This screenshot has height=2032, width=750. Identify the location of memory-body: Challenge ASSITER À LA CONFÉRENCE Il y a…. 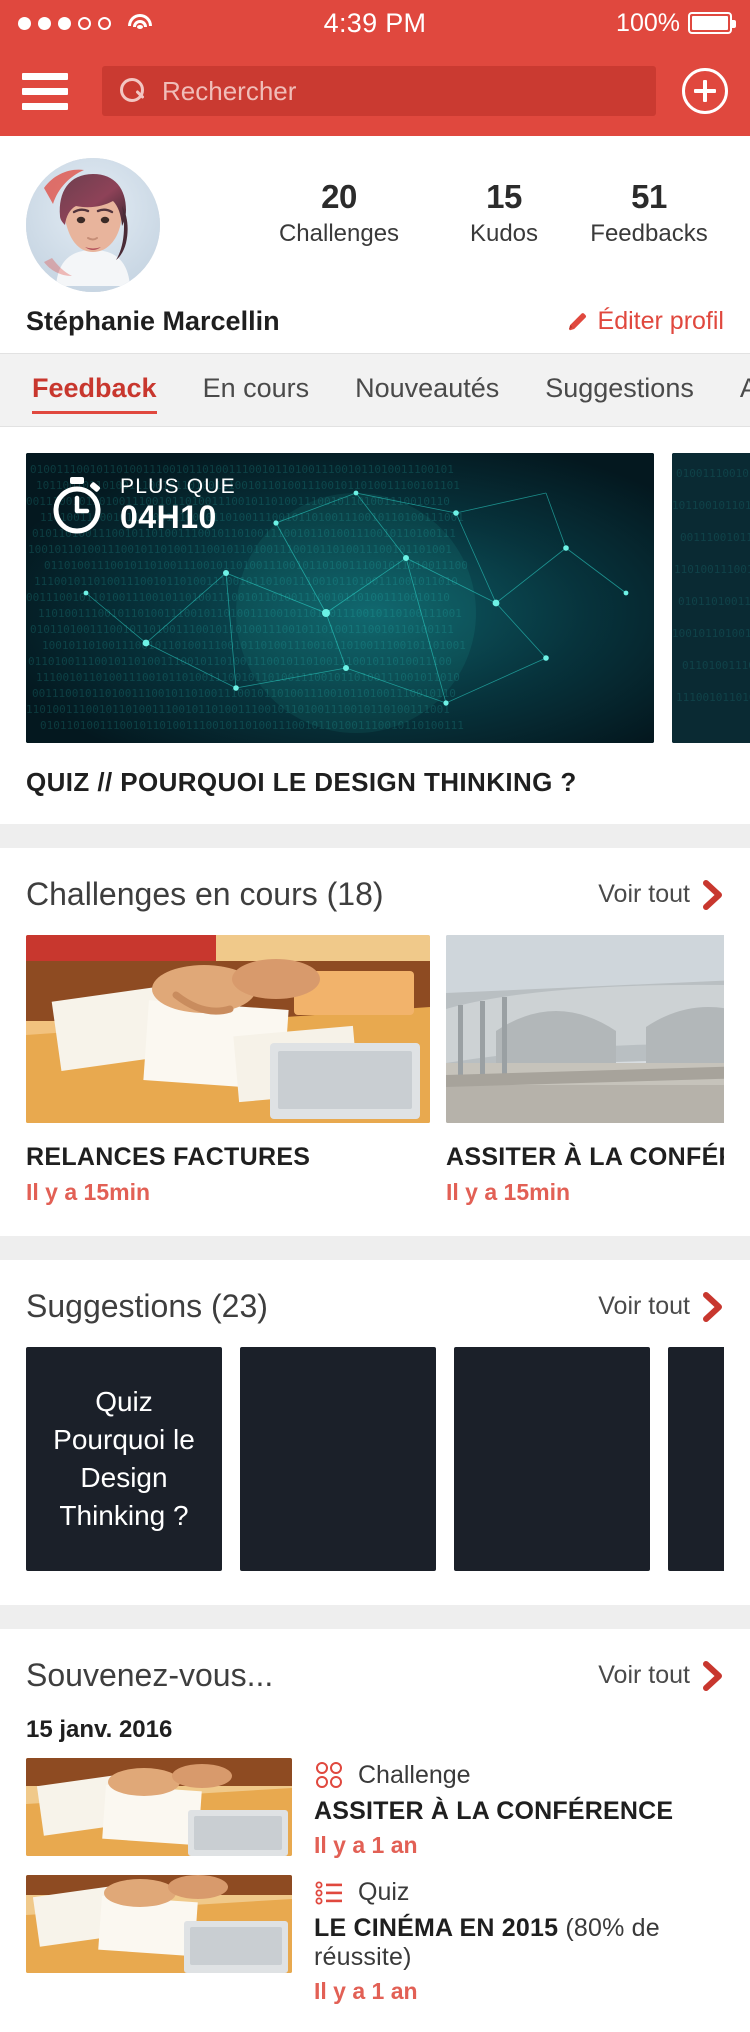
(493, 1808).